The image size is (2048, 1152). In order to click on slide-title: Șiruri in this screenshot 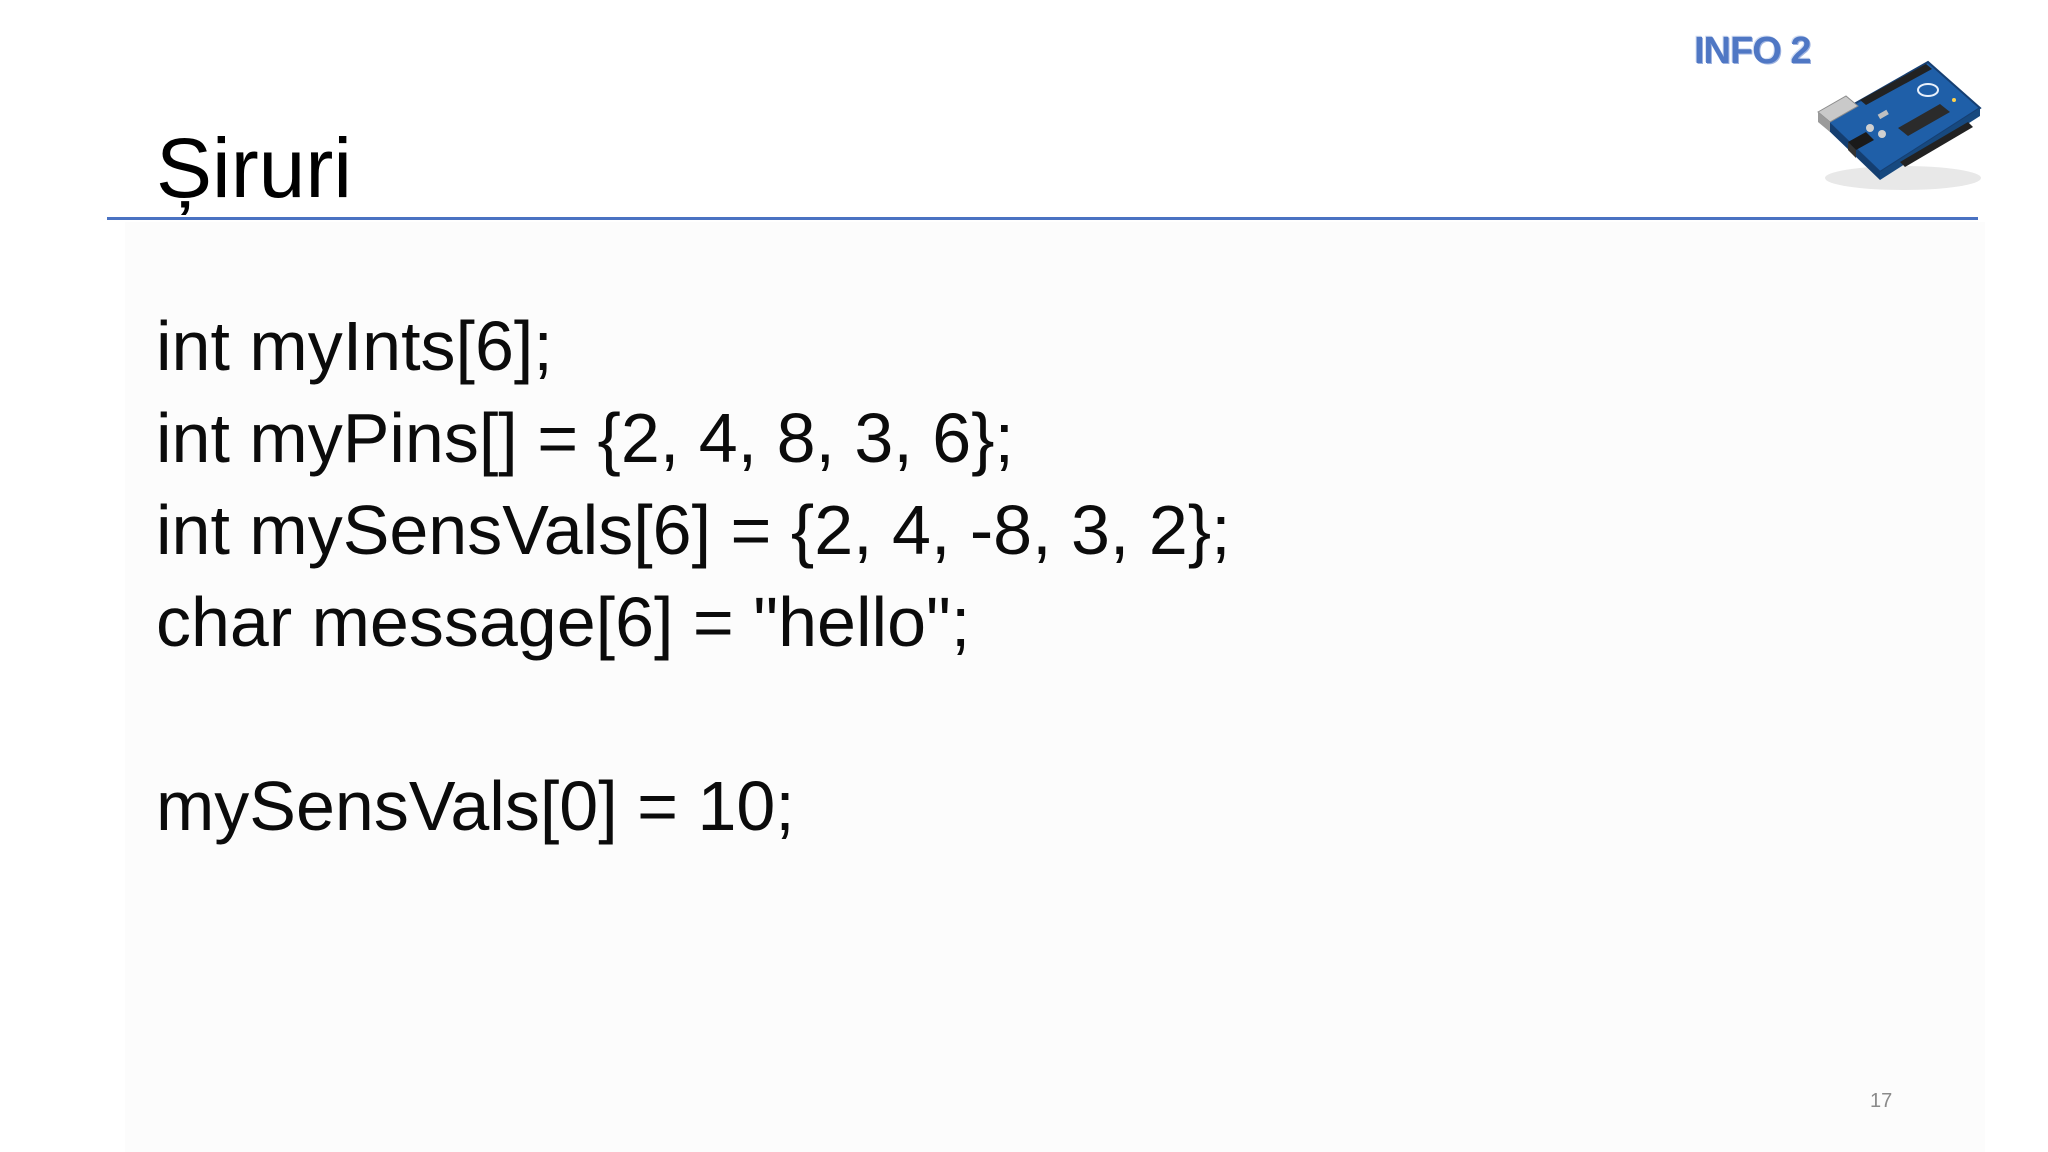, I will do `click(254, 168)`.